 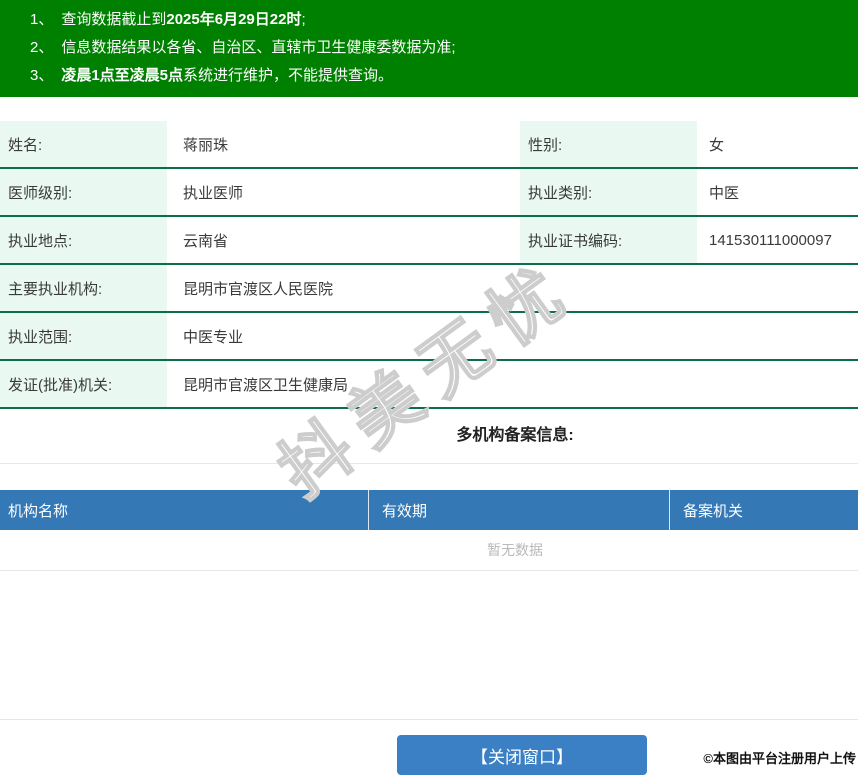 I want to click on table-row-level-category: 医师级别: 执业医师 执业类别: 中医, so click(x=429, y=193).